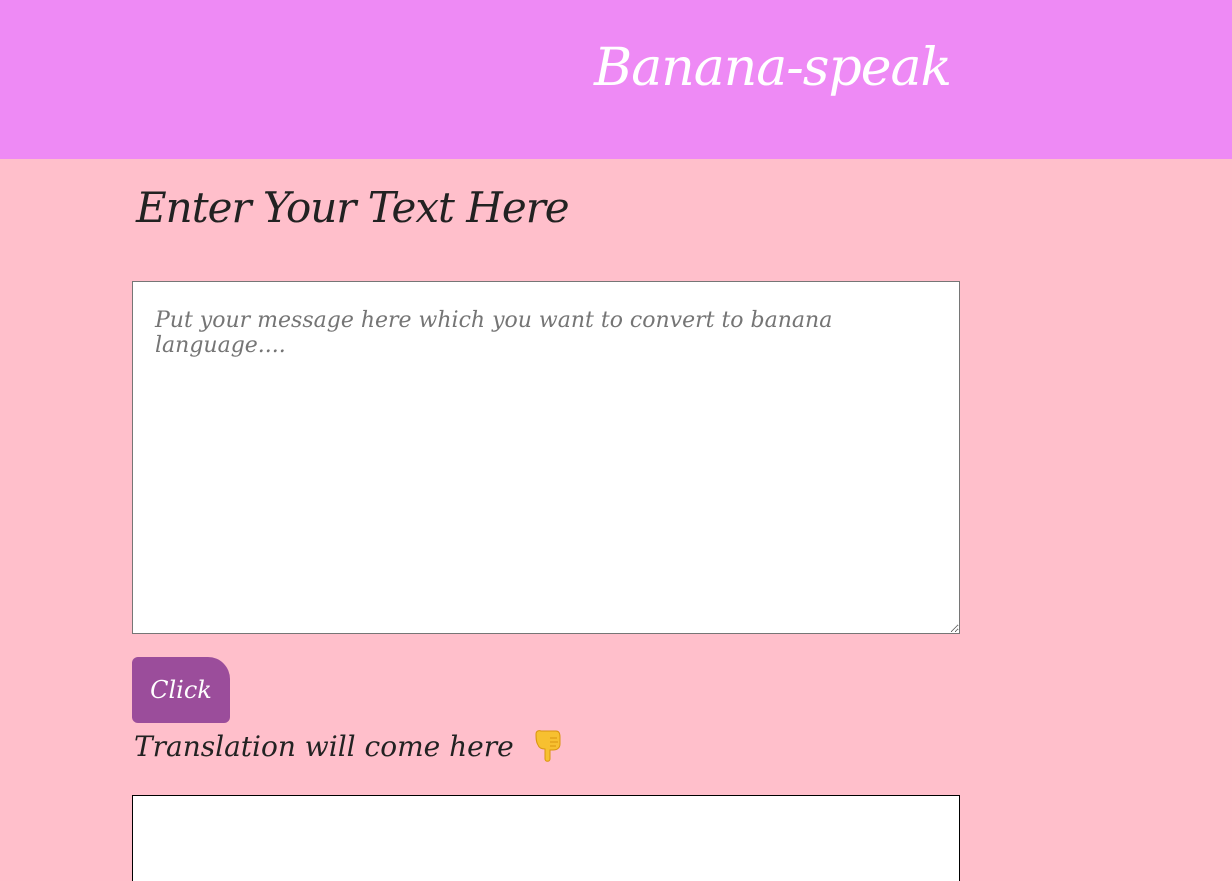  Describe the element at coordinates (773, 68) in the screenshot. I see `site-title: Banana-speak` at that location.